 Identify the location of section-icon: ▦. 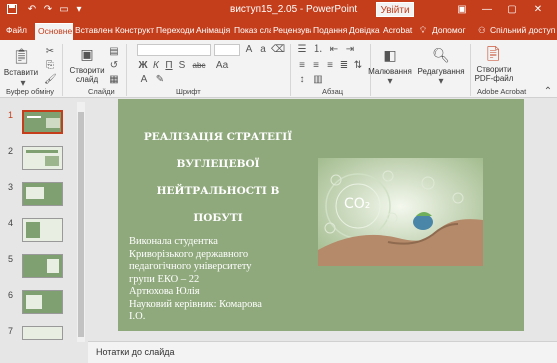
(114, 80).